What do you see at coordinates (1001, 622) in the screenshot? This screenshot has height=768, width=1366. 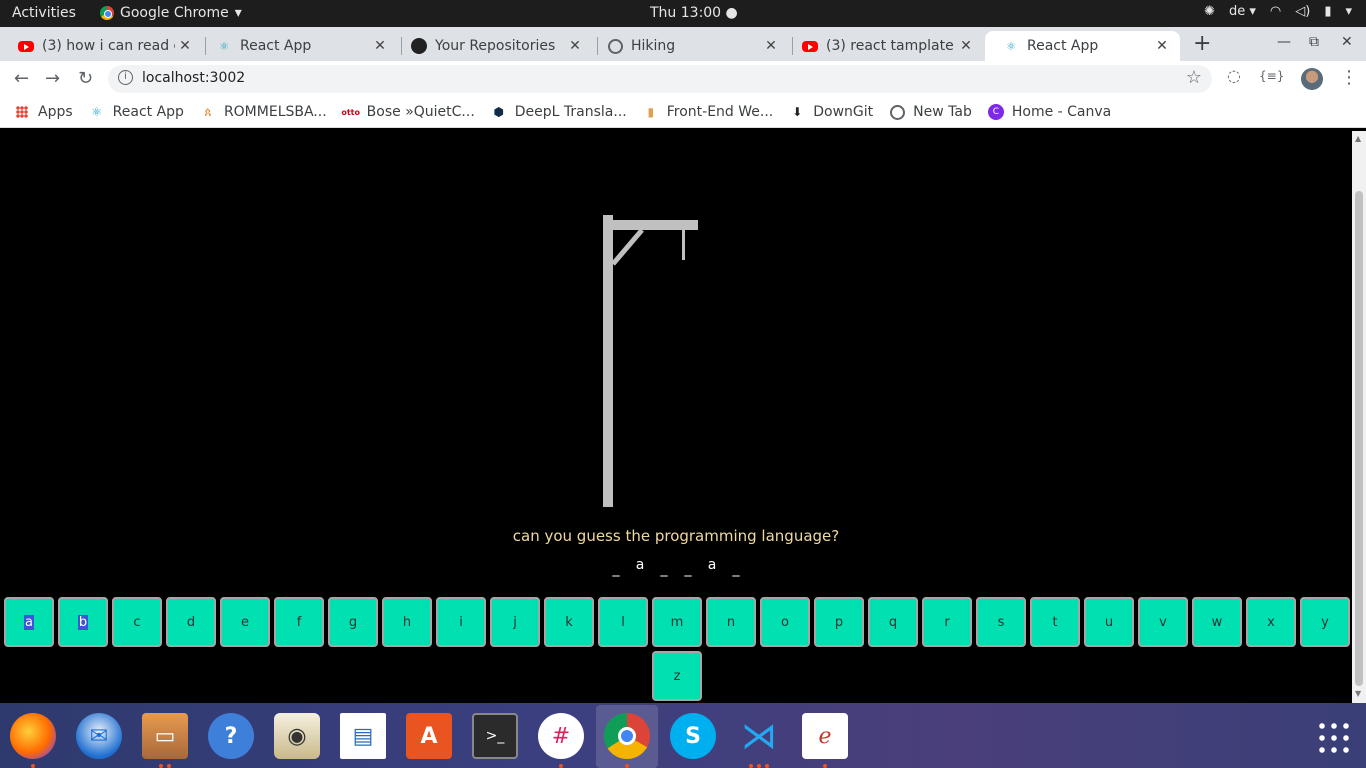 I see `letter-button-s: s` at bounding box center [1001, 622].